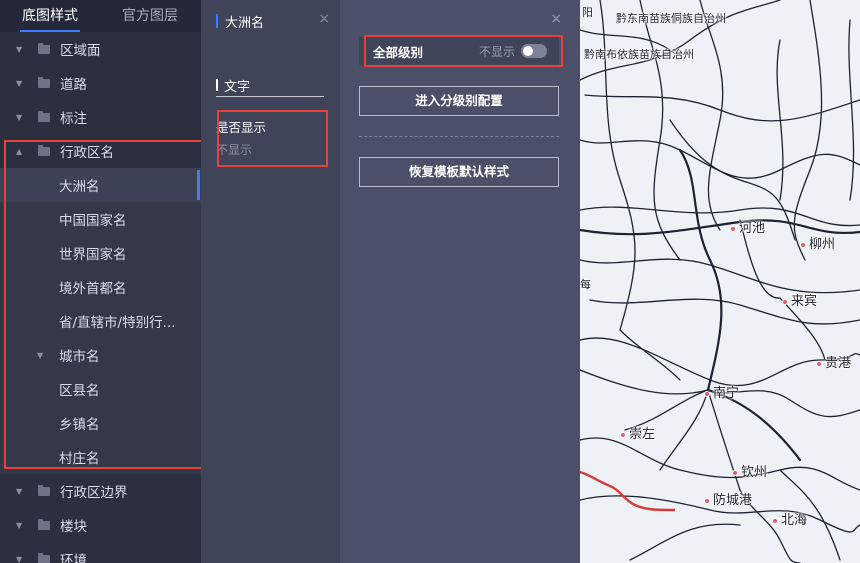 This screenshot has height=563, width=860. Describe the element at coordinates (799, 299) in the screenshot. I see `map-label-laibin: 来宾` at that location.